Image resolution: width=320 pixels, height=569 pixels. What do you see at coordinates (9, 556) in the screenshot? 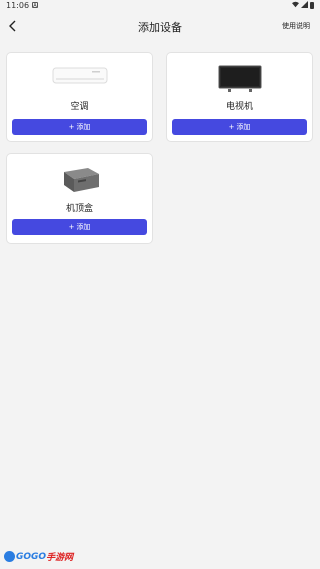
I see `watermark-logo-icon` at bounding box center [9, 556].